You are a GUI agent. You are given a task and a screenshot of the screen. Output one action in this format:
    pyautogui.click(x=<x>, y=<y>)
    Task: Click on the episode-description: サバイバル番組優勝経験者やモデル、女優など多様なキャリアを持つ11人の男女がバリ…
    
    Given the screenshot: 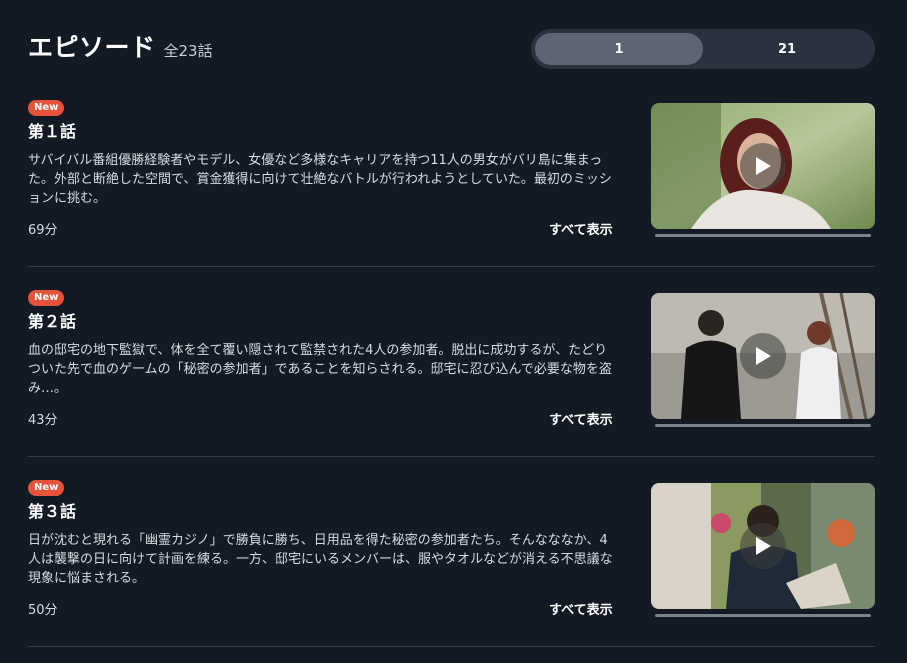 What is the action you would take?
    pyautogui.click(x=320, y=179)
    